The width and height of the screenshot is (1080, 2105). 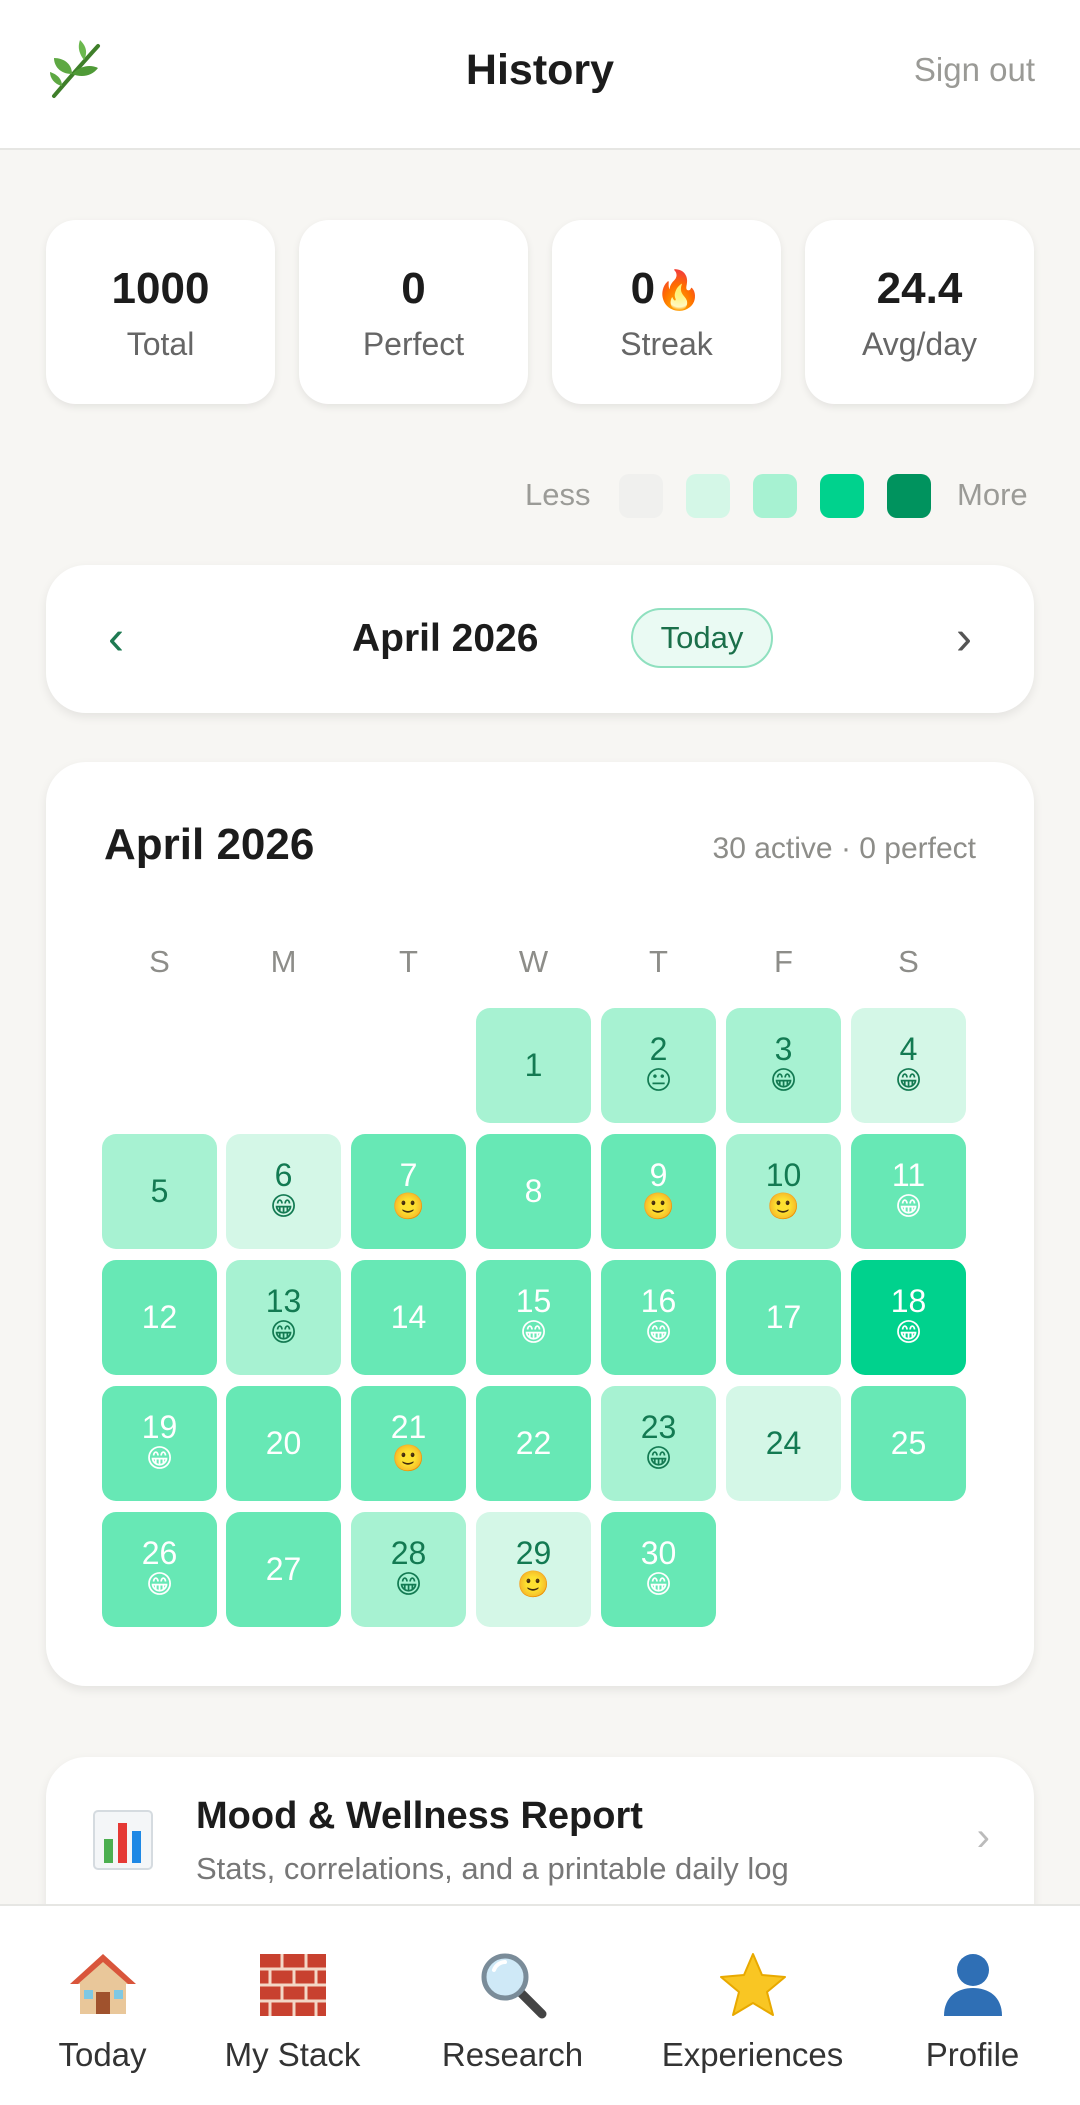 I want to click on day-number: 19, so click(x=159, y=1427).